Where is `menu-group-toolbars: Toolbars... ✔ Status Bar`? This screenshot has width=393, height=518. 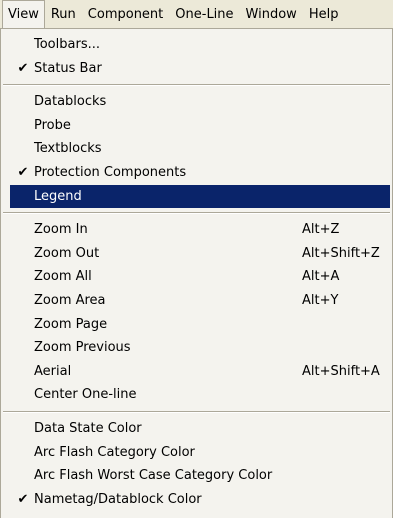
menu-group-toolbars: Toolbars... ✔ Status Bar is located at coordinates (196, 56).